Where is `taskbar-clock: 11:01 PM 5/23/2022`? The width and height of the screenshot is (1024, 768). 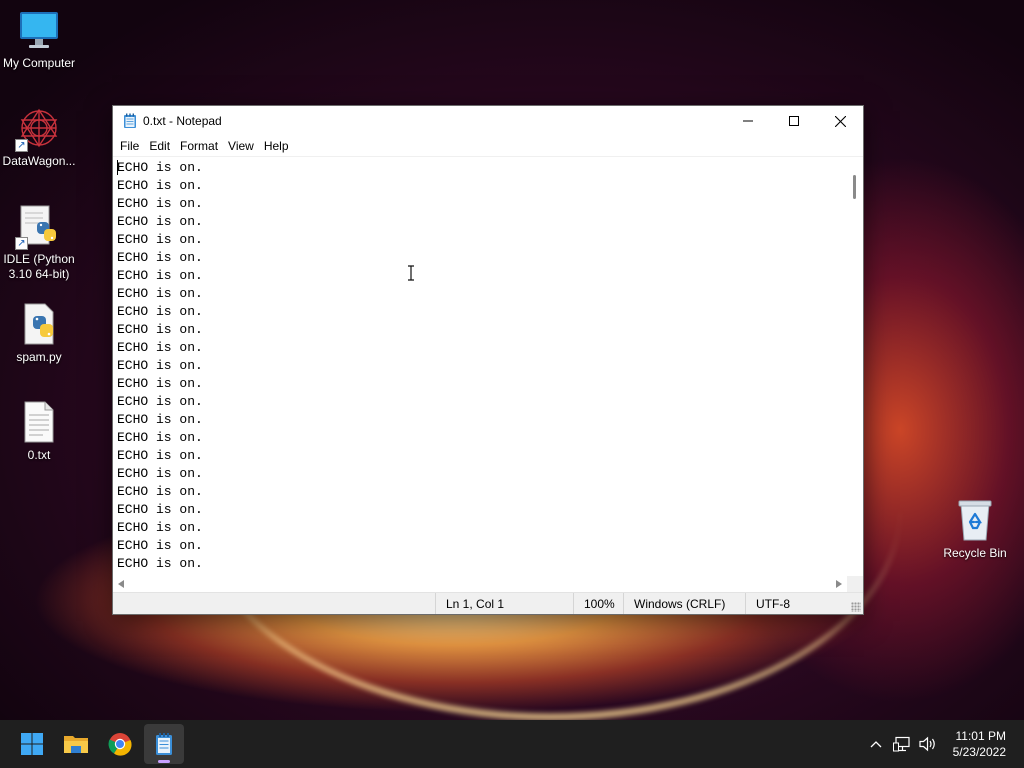
taskbar-clock: 11:01 PM 5/23/2022 is located at coordinates (982, 744).